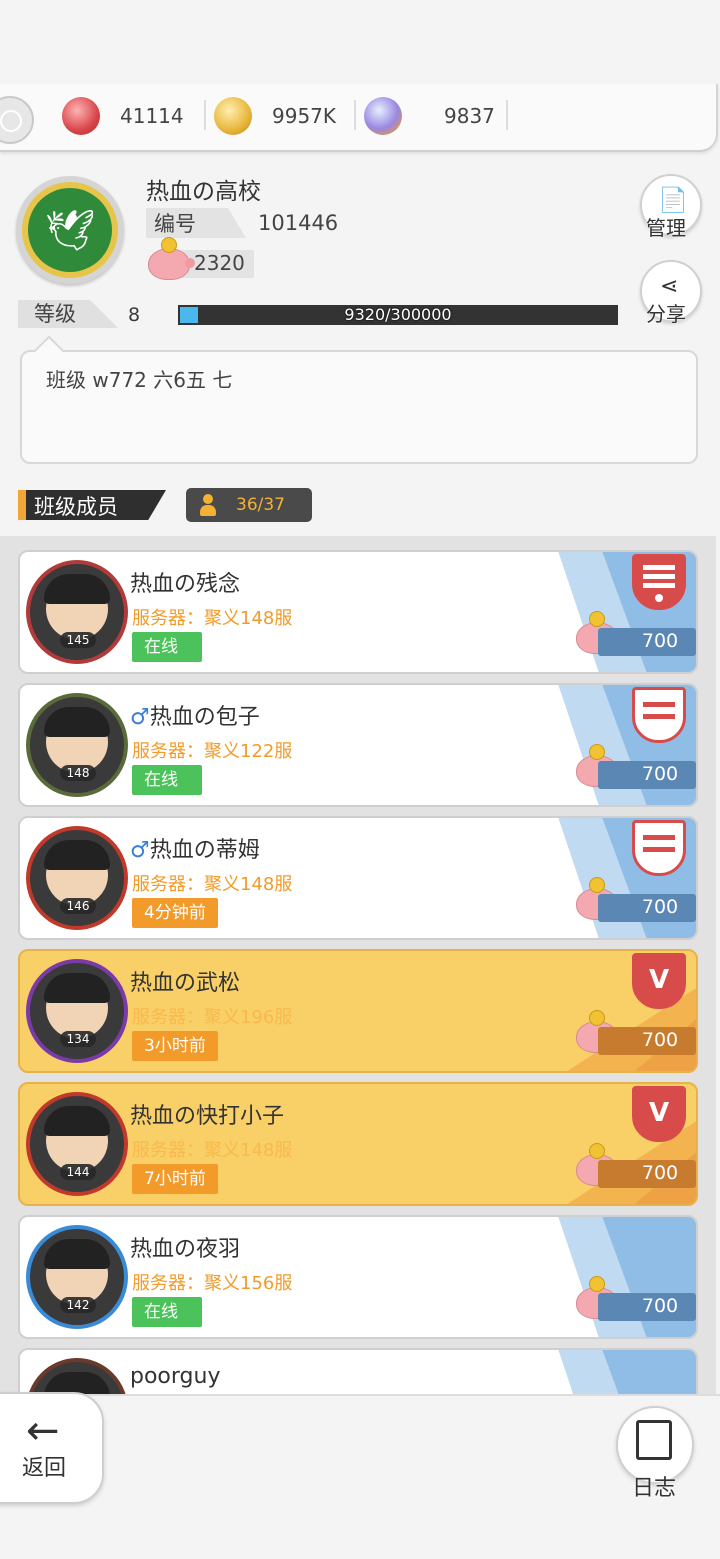  Describe the element at coordinates (77, 1277) in the screenshot. I see `member-avatar: 142` at that location.